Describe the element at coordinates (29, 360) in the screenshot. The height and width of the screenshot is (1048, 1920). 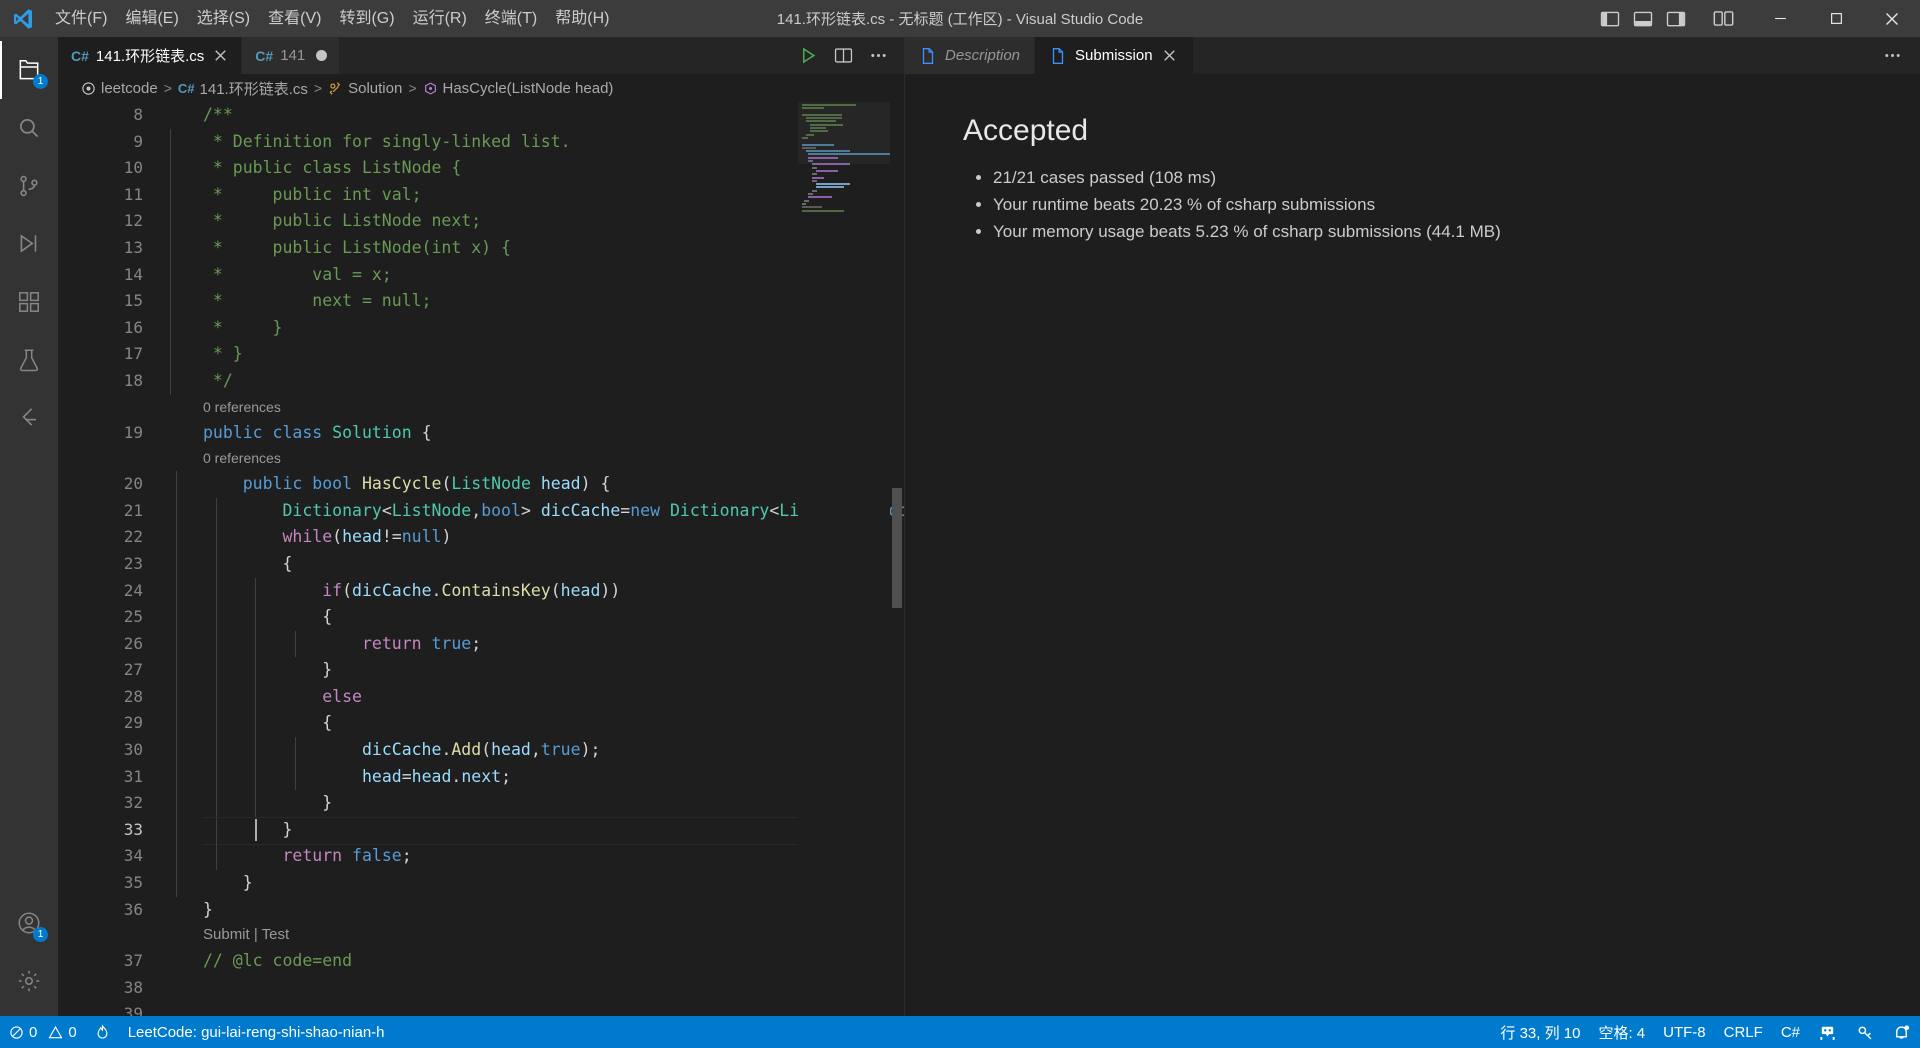
I see `activity-testing` at that location.